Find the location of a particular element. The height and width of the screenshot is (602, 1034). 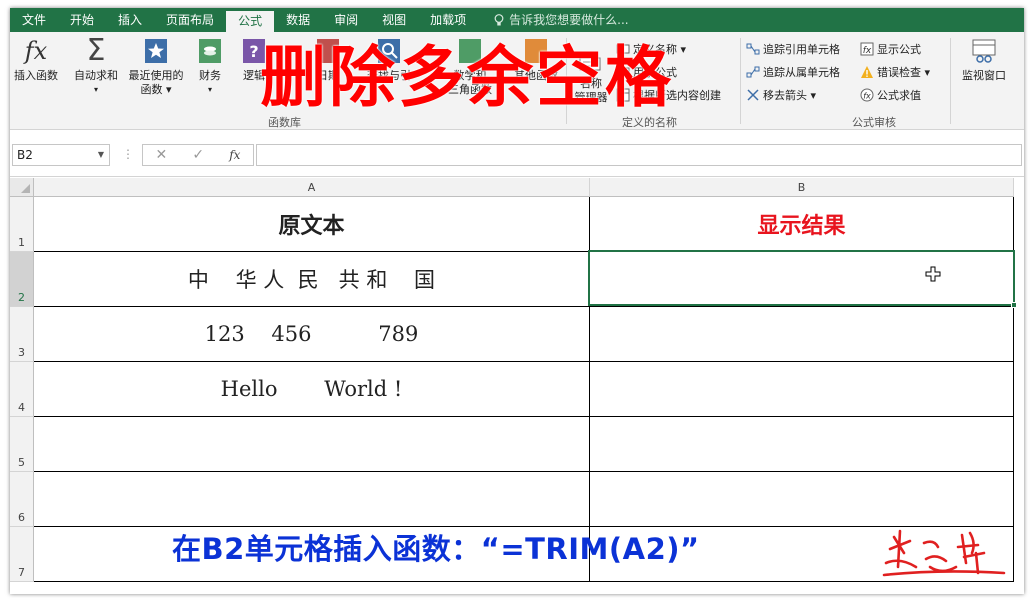

trace-dependents-label: 追踪从属单元格 is located at coordinates (801, 72).